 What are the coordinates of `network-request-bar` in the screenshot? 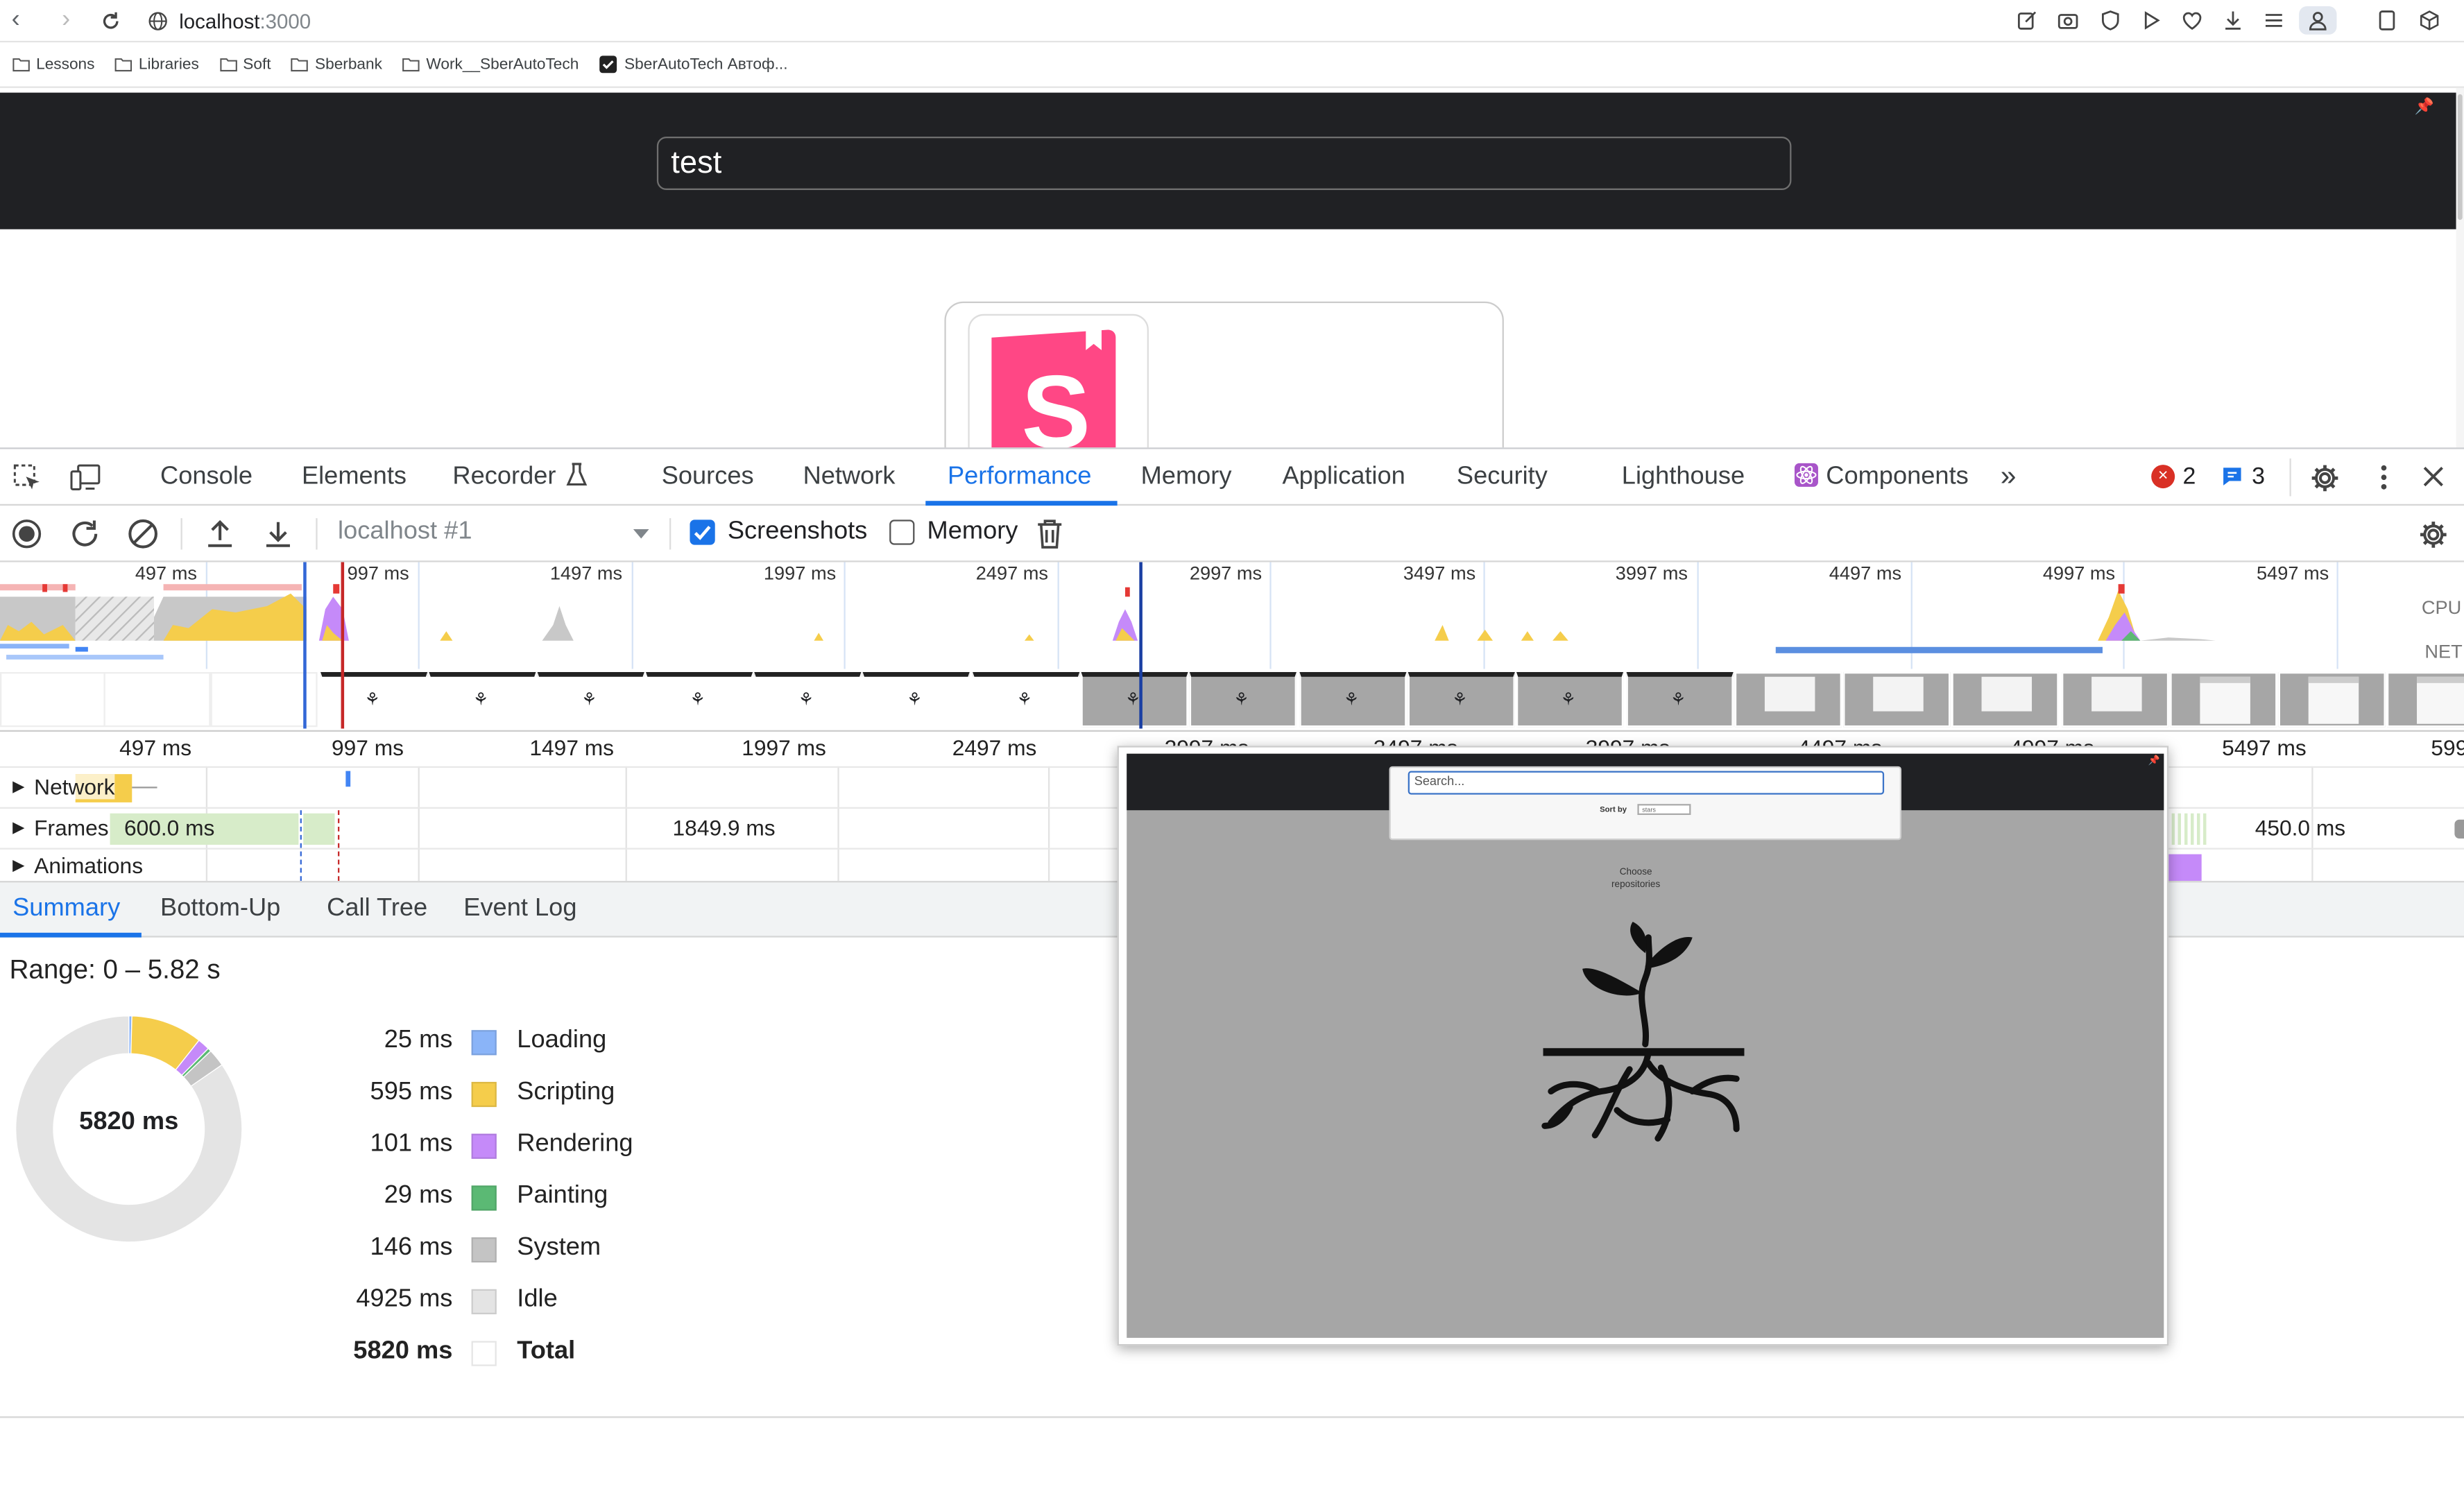 It's located at (348, 779).